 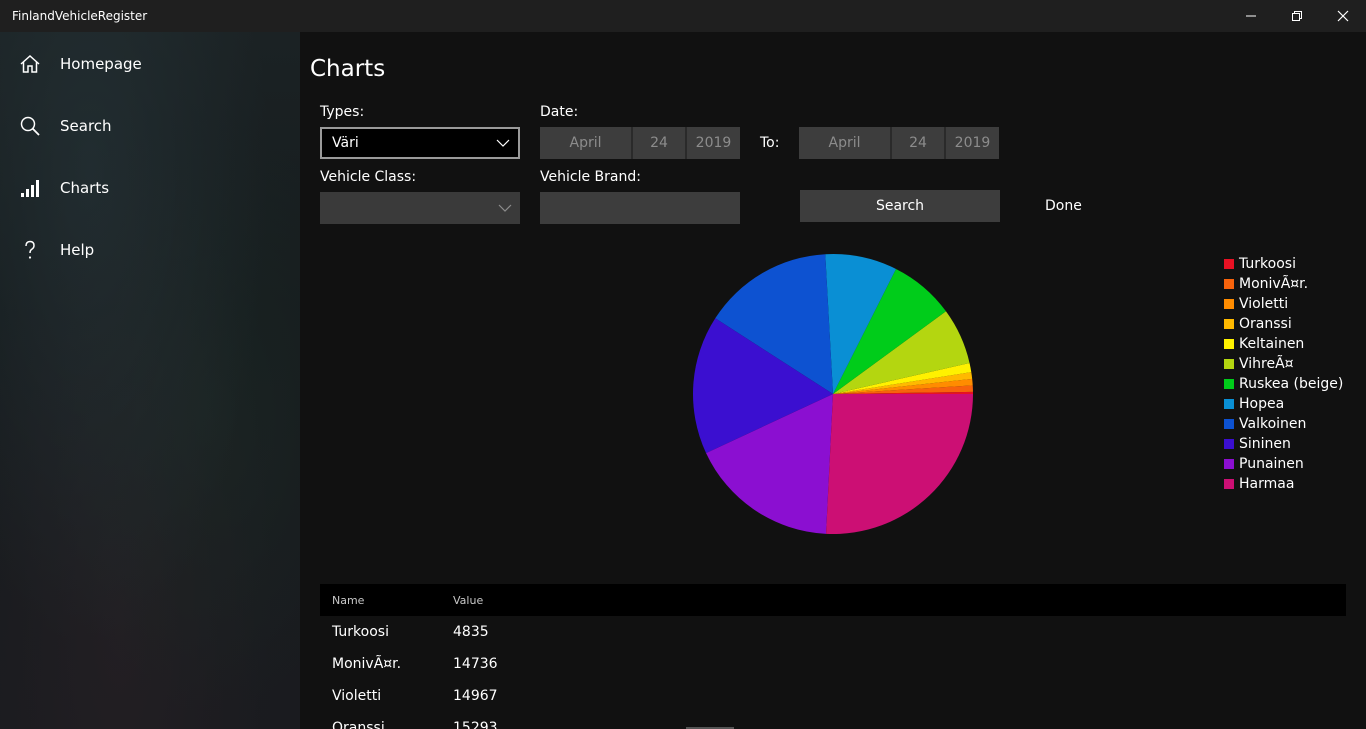 What do you see at coordinates (1265, 324) in the screenshot?
I see `legend-label: Oranssi` at bounding box center [1265, 324].